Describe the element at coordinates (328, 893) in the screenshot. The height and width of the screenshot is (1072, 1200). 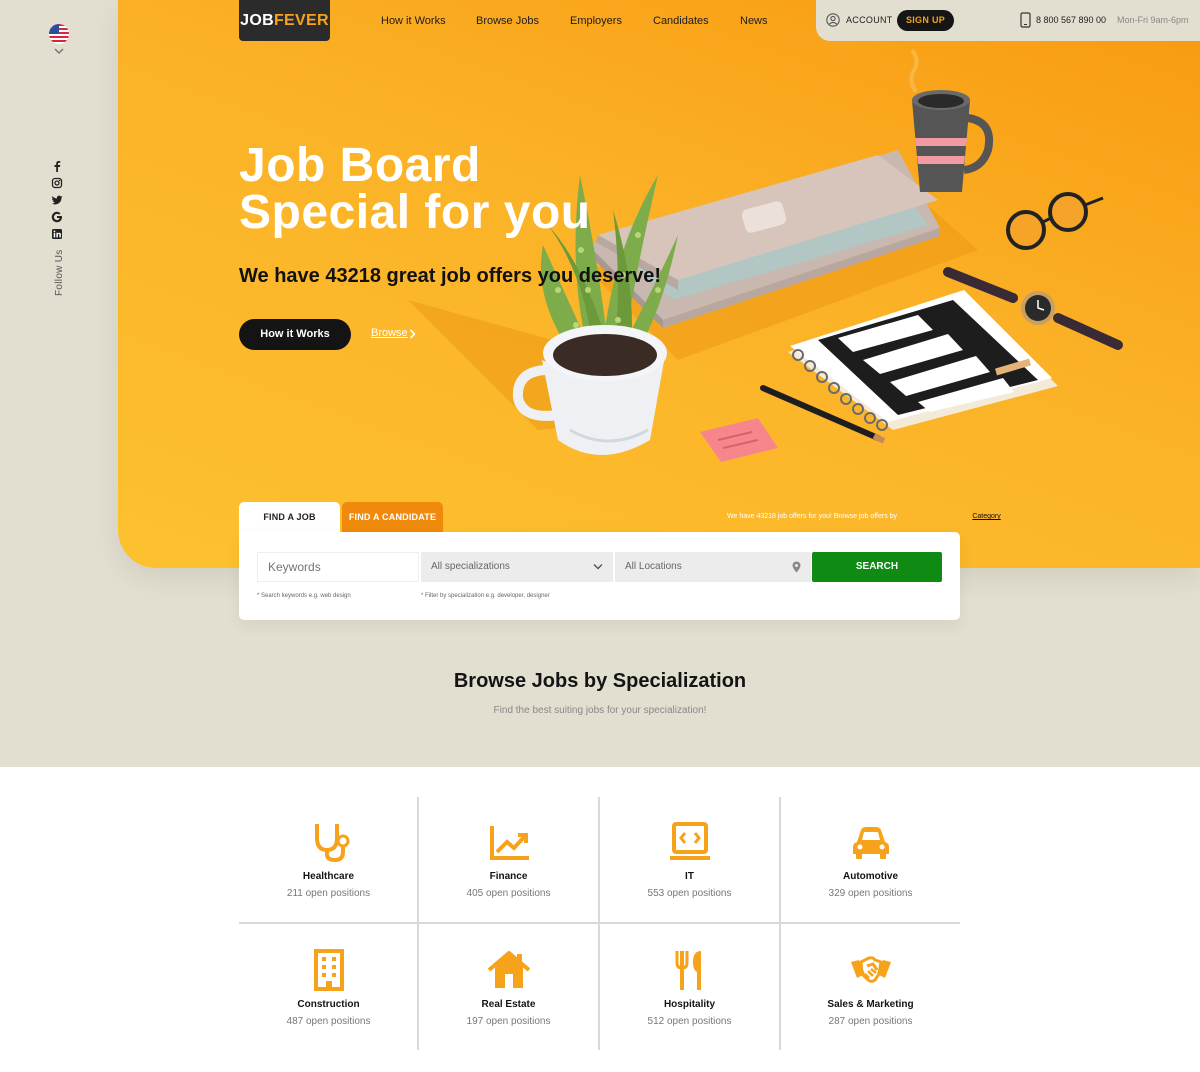
I see `category-count: 211 open positions` at that location.